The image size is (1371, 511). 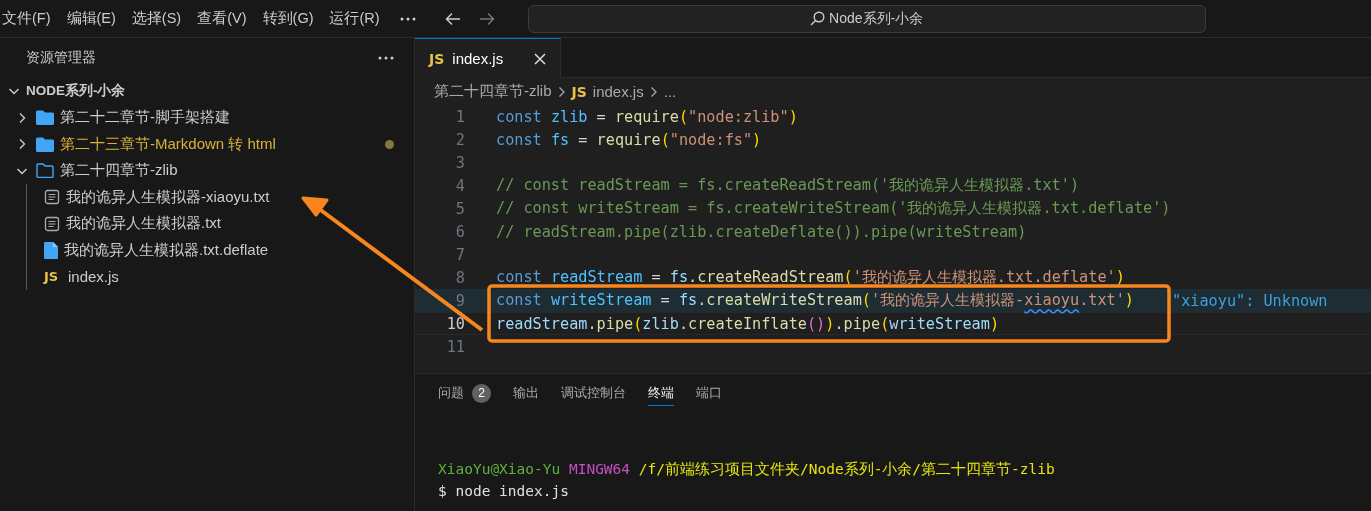 I want to click on line-number: 1, so click(x=459, y=116).